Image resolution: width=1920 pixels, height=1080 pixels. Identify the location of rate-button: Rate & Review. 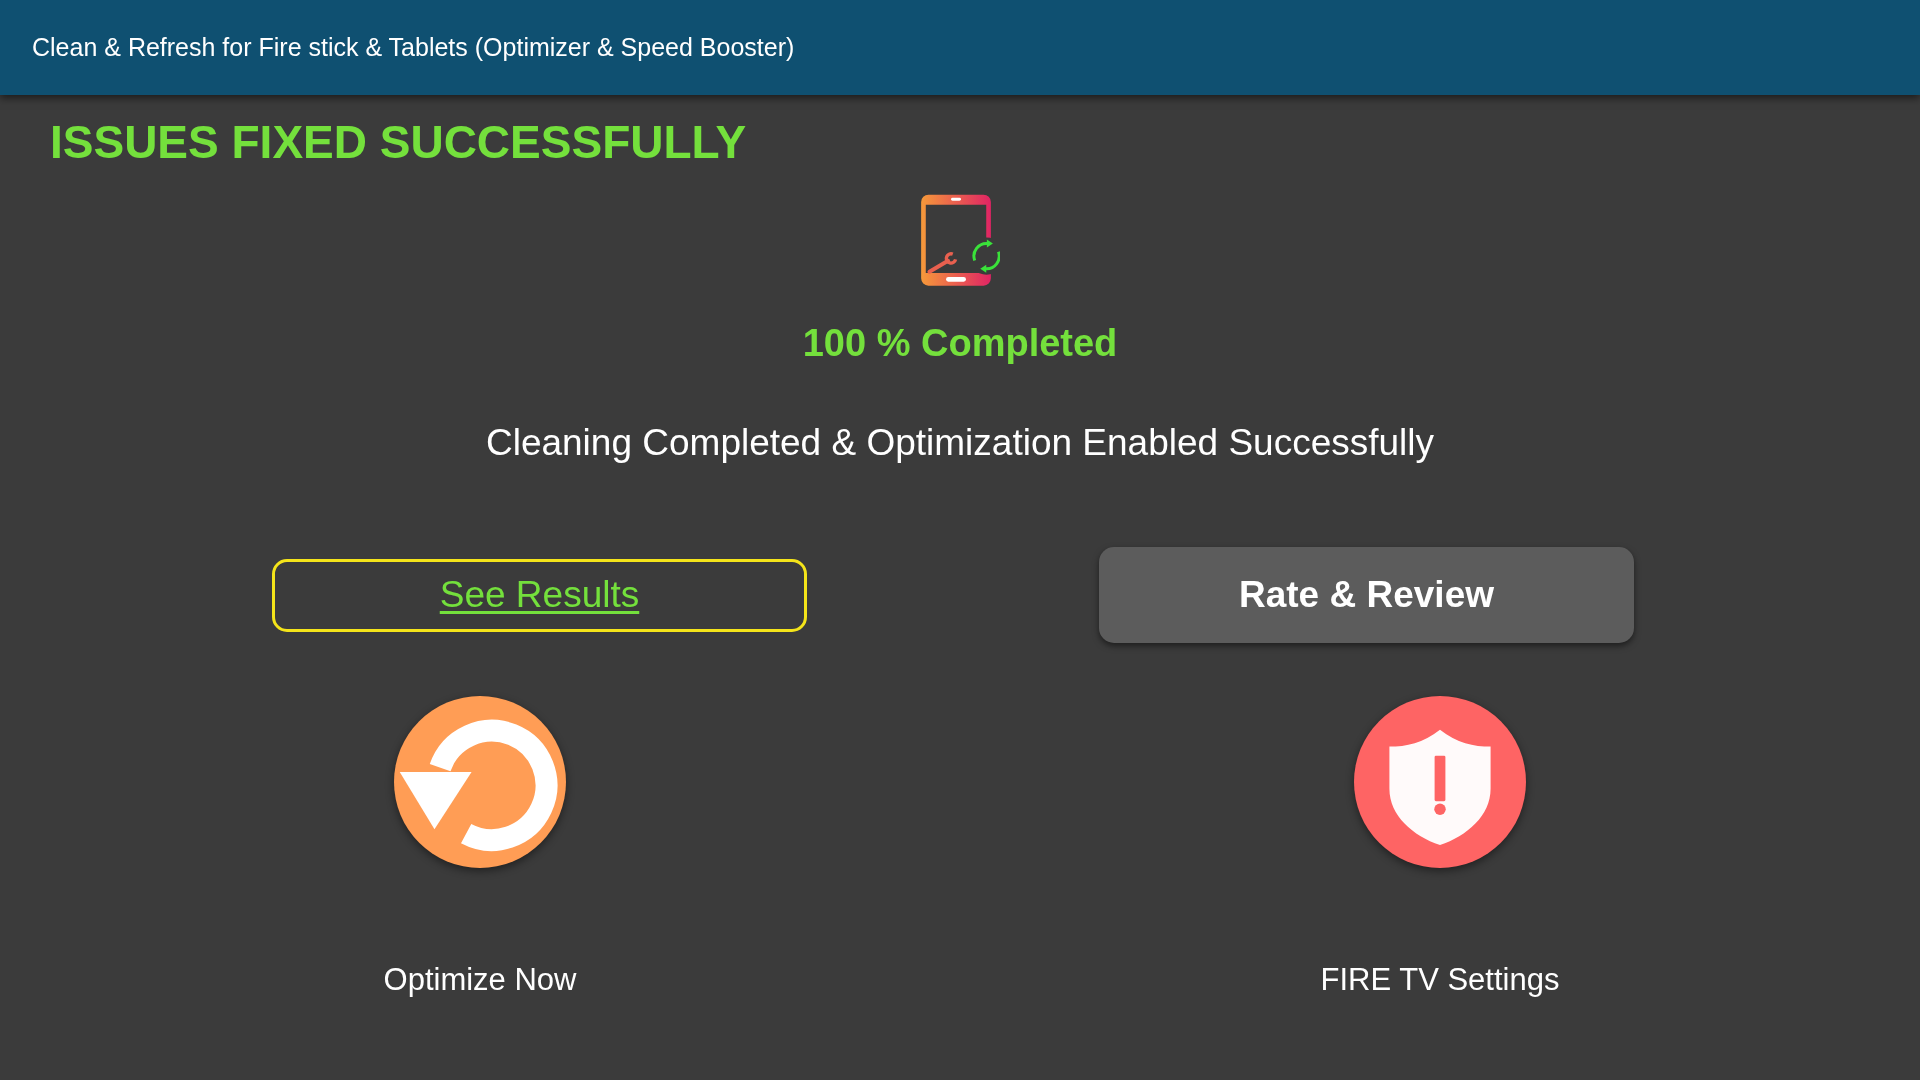
(1366, 595).